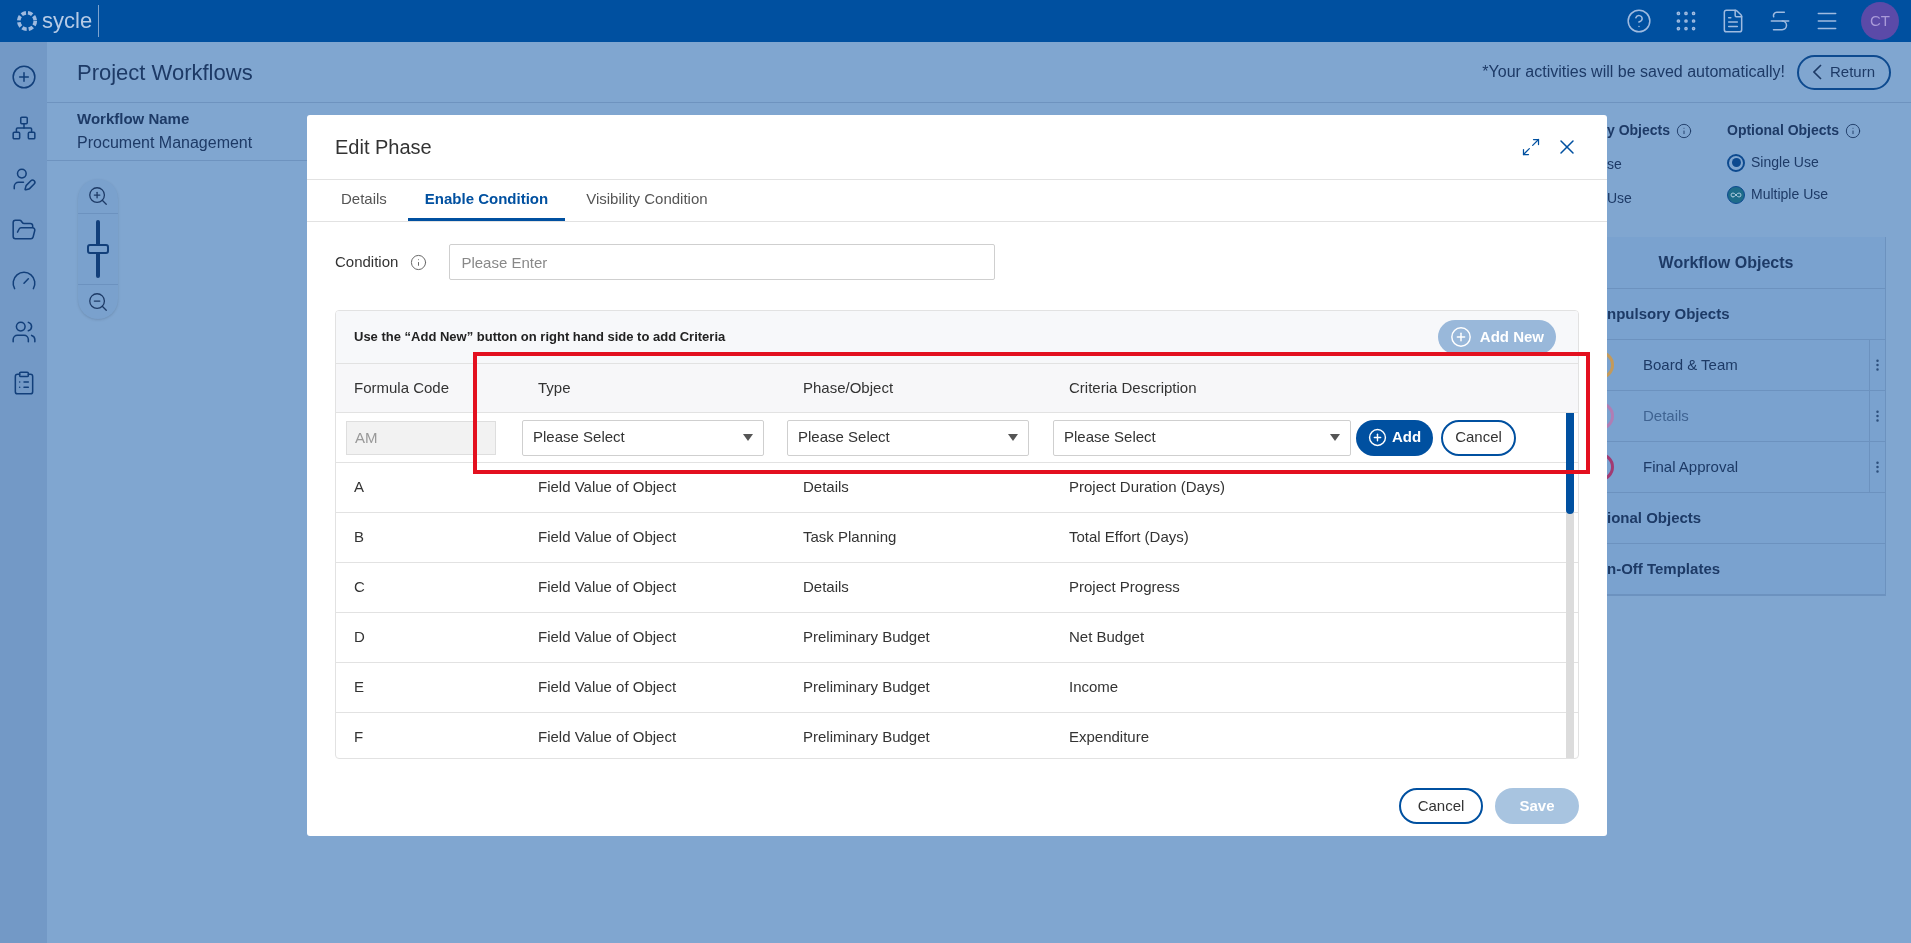 The width and height of the screenshot is (1911, 943). I want to click on legend-title: y Objects, so click(1639, 130).